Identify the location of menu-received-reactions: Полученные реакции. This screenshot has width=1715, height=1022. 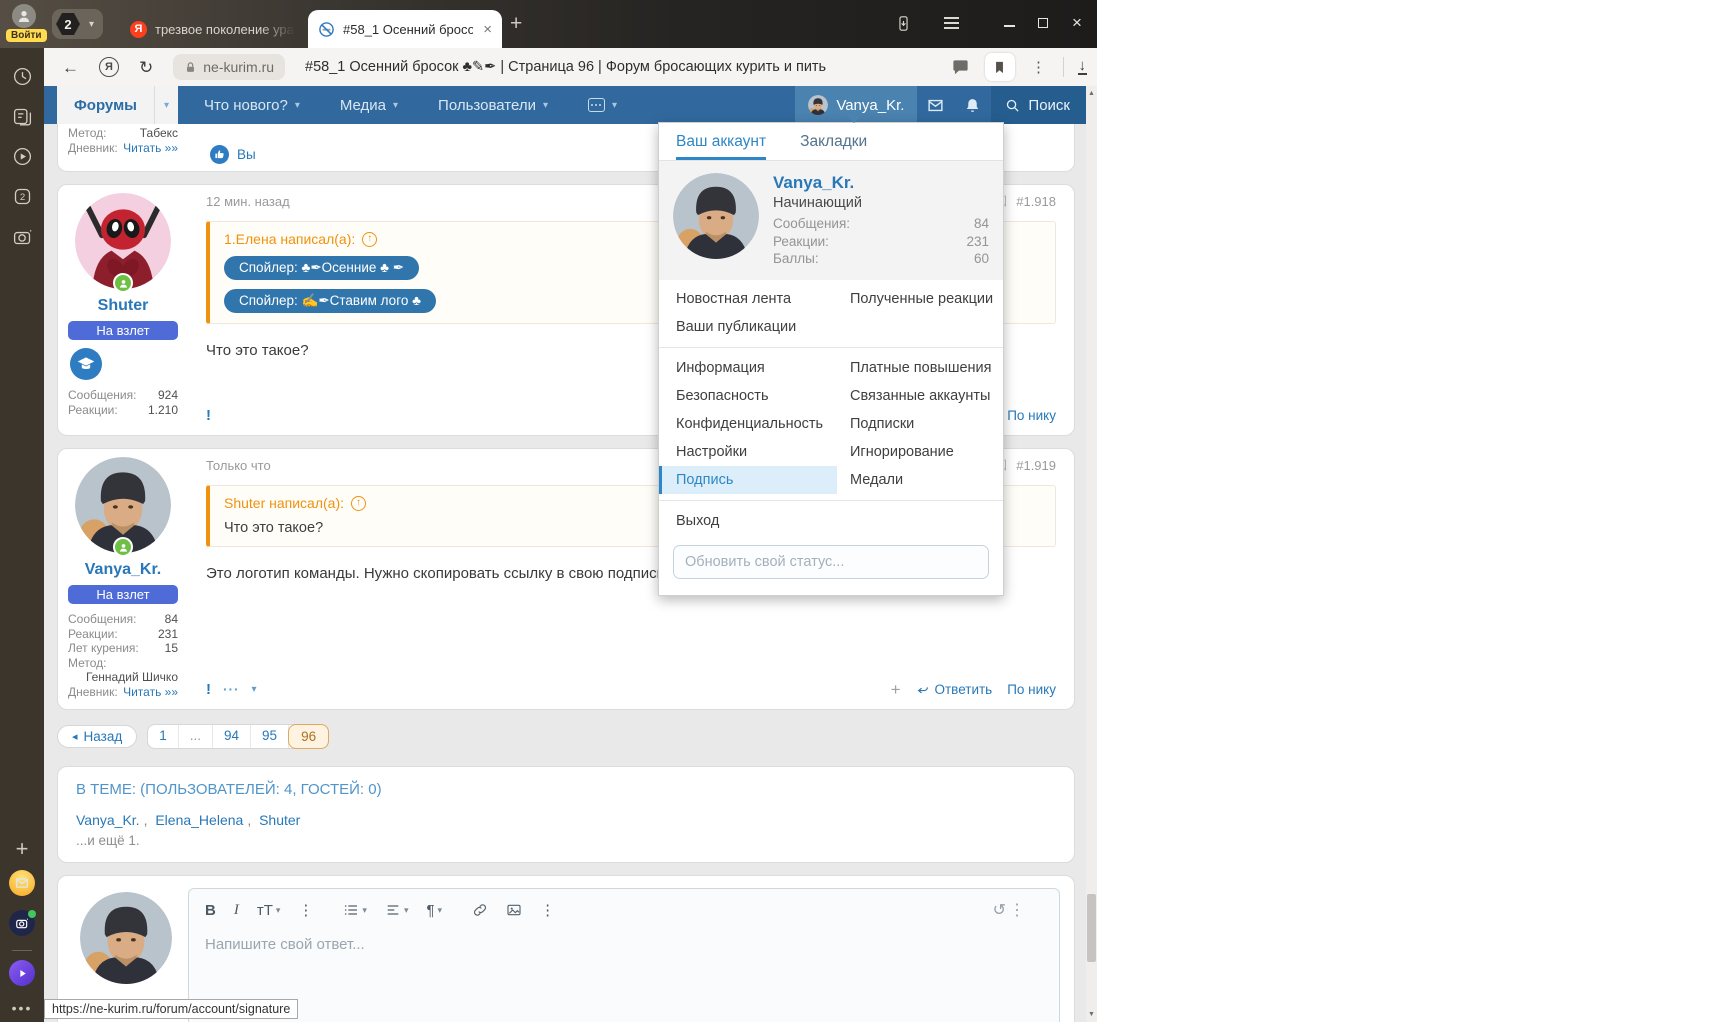
(920, 299).